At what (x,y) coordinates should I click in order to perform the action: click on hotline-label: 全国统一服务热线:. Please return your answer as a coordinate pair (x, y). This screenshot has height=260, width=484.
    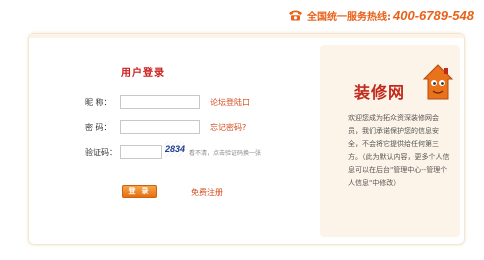
    Looking at the image, I should click on (349, 17).